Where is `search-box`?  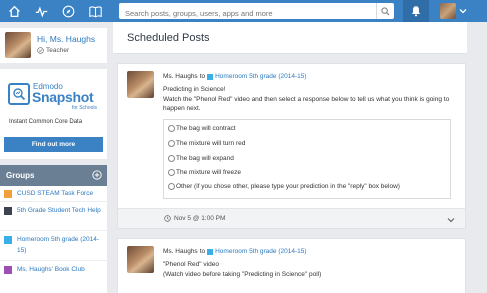
search-box is located at coordinates (256, 12).